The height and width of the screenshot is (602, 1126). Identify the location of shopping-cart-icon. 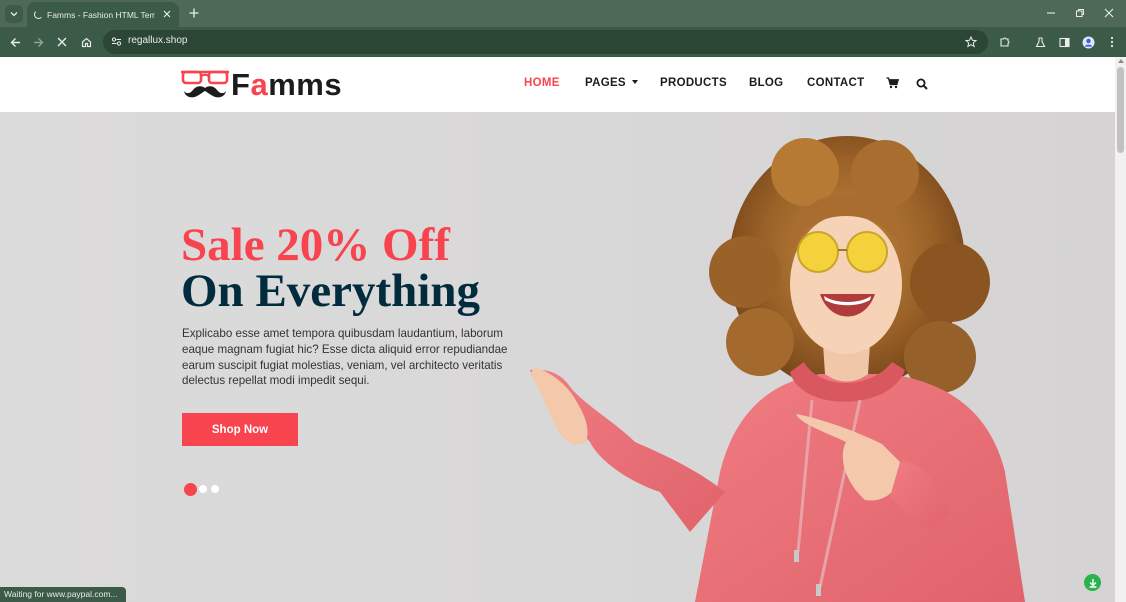
(893, 83).